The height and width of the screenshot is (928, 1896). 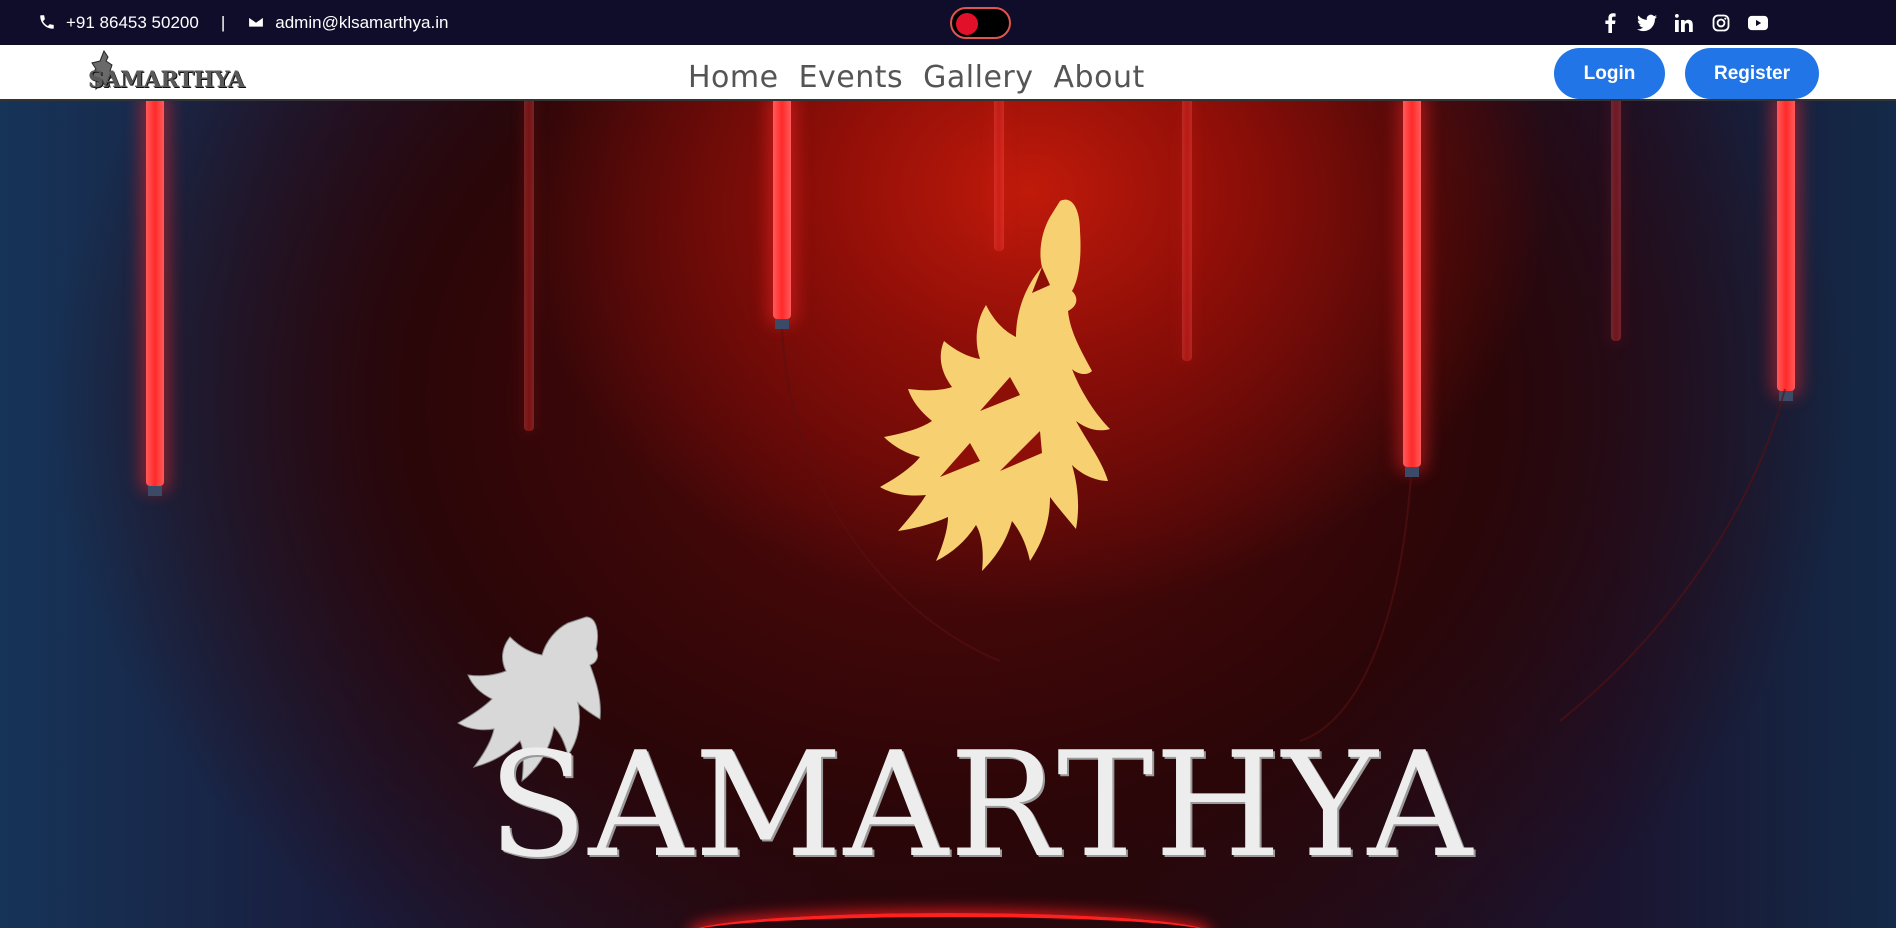 What do you see at coordinates (257, 23) in the screenshot?
I see `envelope-icon` at bounding box center [257, 23].